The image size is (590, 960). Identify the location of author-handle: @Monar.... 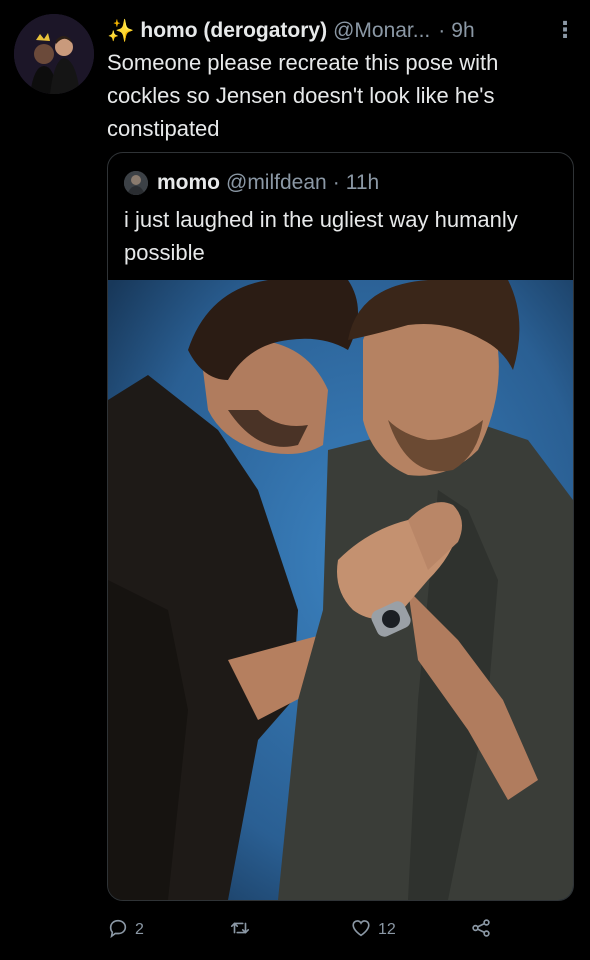
(381, 31).